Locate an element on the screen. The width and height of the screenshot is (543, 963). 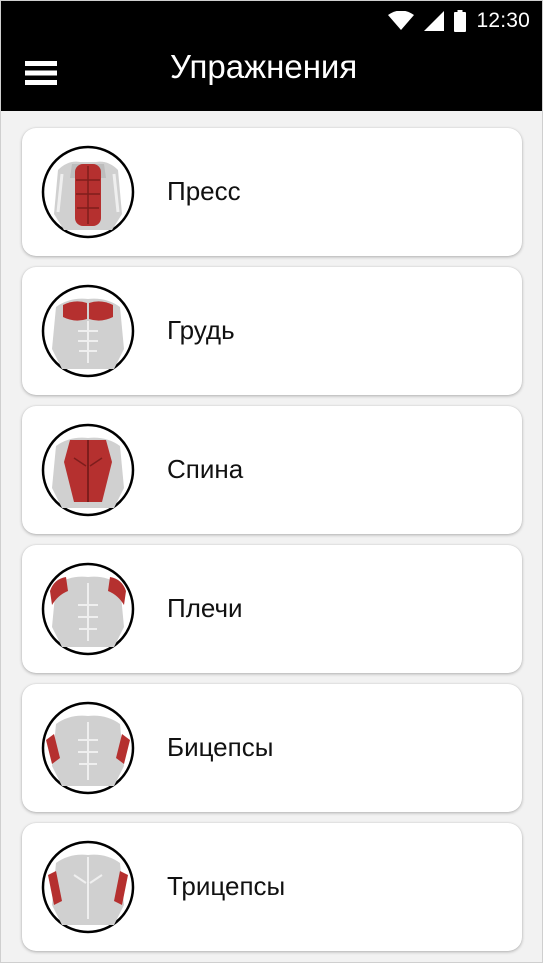
battery-icon is located at coordinates (460, 21).